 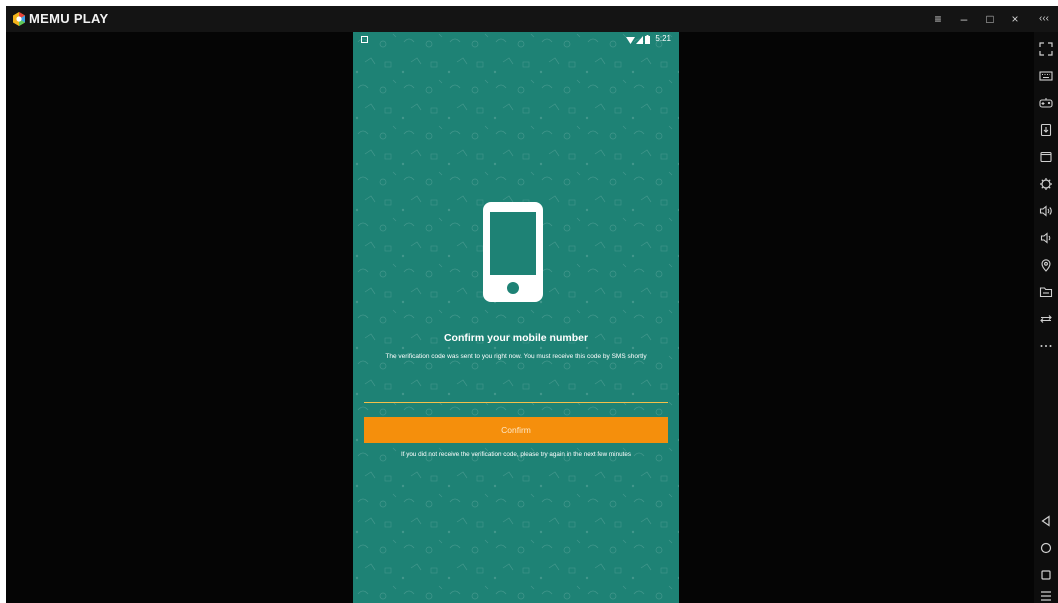 What do you see at coordinates (1046, 130) in the screenshot?
I see `install-apk-icon` at bounding box center [1046, 130].